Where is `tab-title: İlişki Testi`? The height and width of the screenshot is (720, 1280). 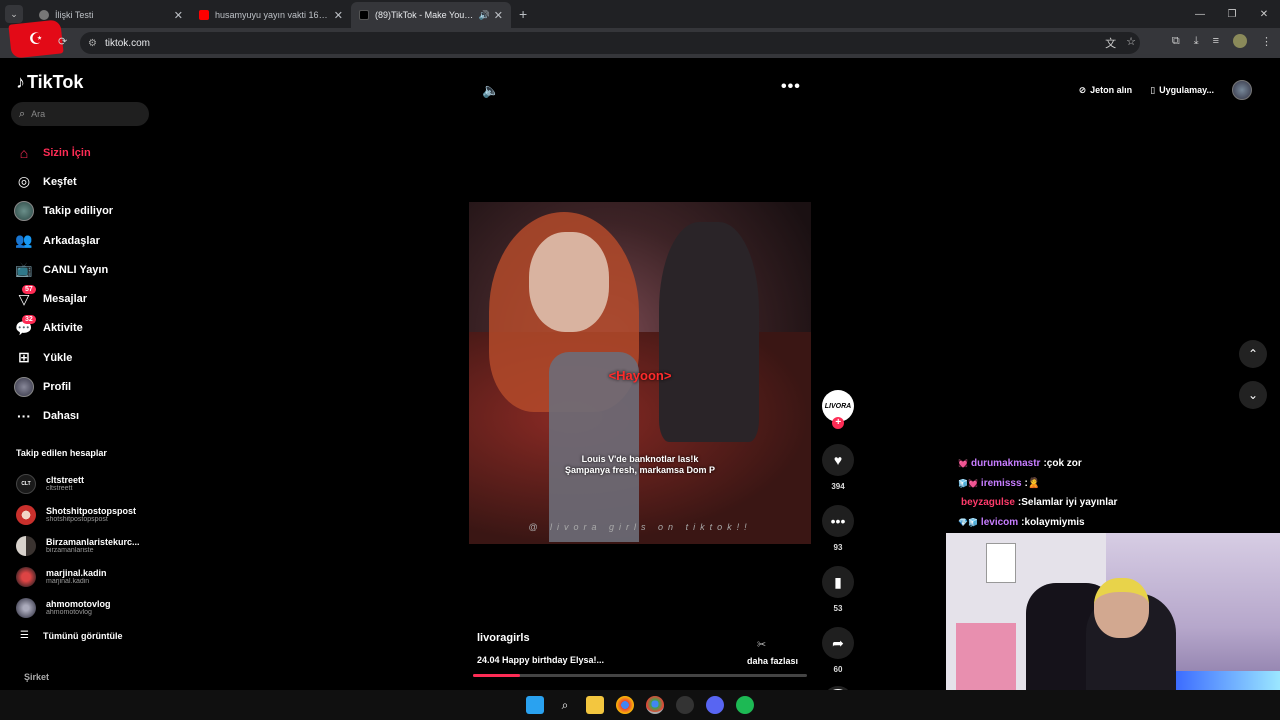 tab-title: İlişki Testi is located at coordinates (74, 15).